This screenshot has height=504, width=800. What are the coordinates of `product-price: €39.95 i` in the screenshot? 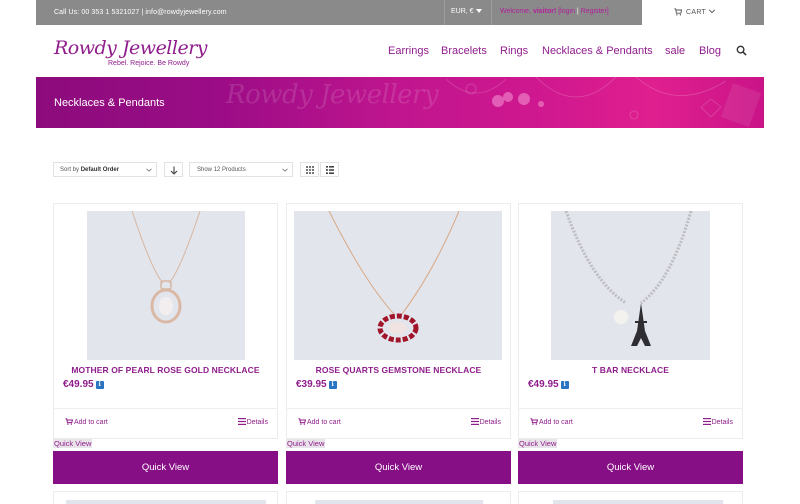 It's located at (316, 384).